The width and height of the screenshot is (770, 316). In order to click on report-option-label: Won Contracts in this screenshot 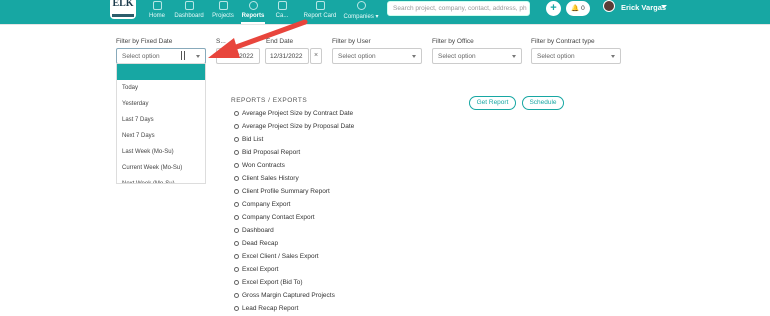, I will do `click(263, 165)`.